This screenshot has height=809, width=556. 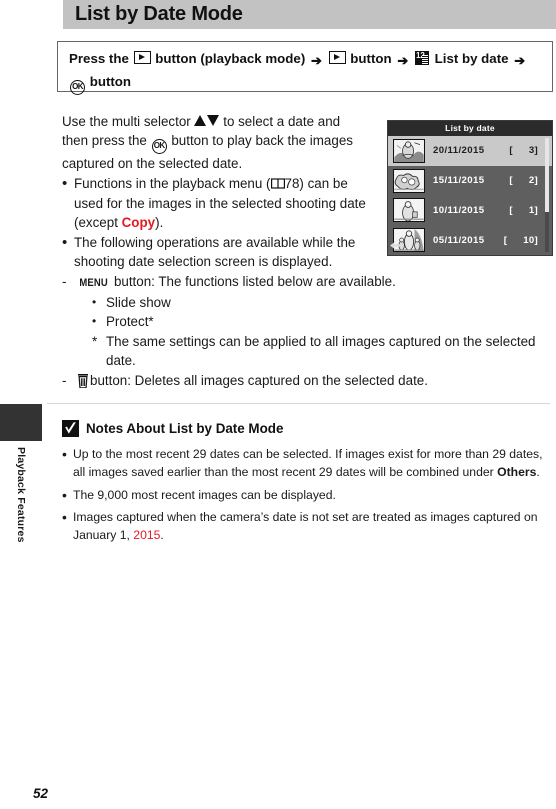 What do you see at coordinates (172, 184) in the screenshot?
I see `bullet1-pre: Functions in the playback menu (` at bounding box center [172, 184].